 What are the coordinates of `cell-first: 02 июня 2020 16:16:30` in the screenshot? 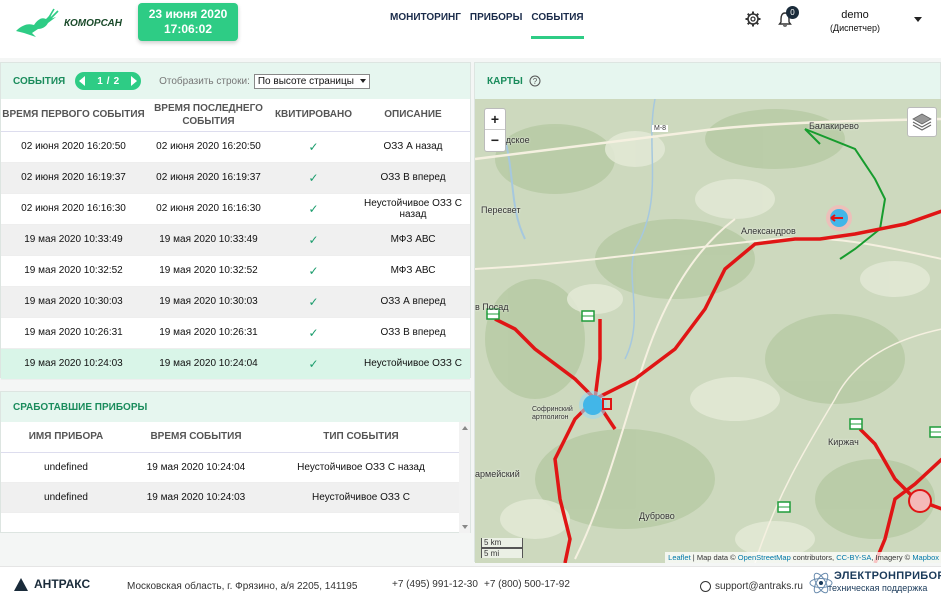 It's located at (73, 209).